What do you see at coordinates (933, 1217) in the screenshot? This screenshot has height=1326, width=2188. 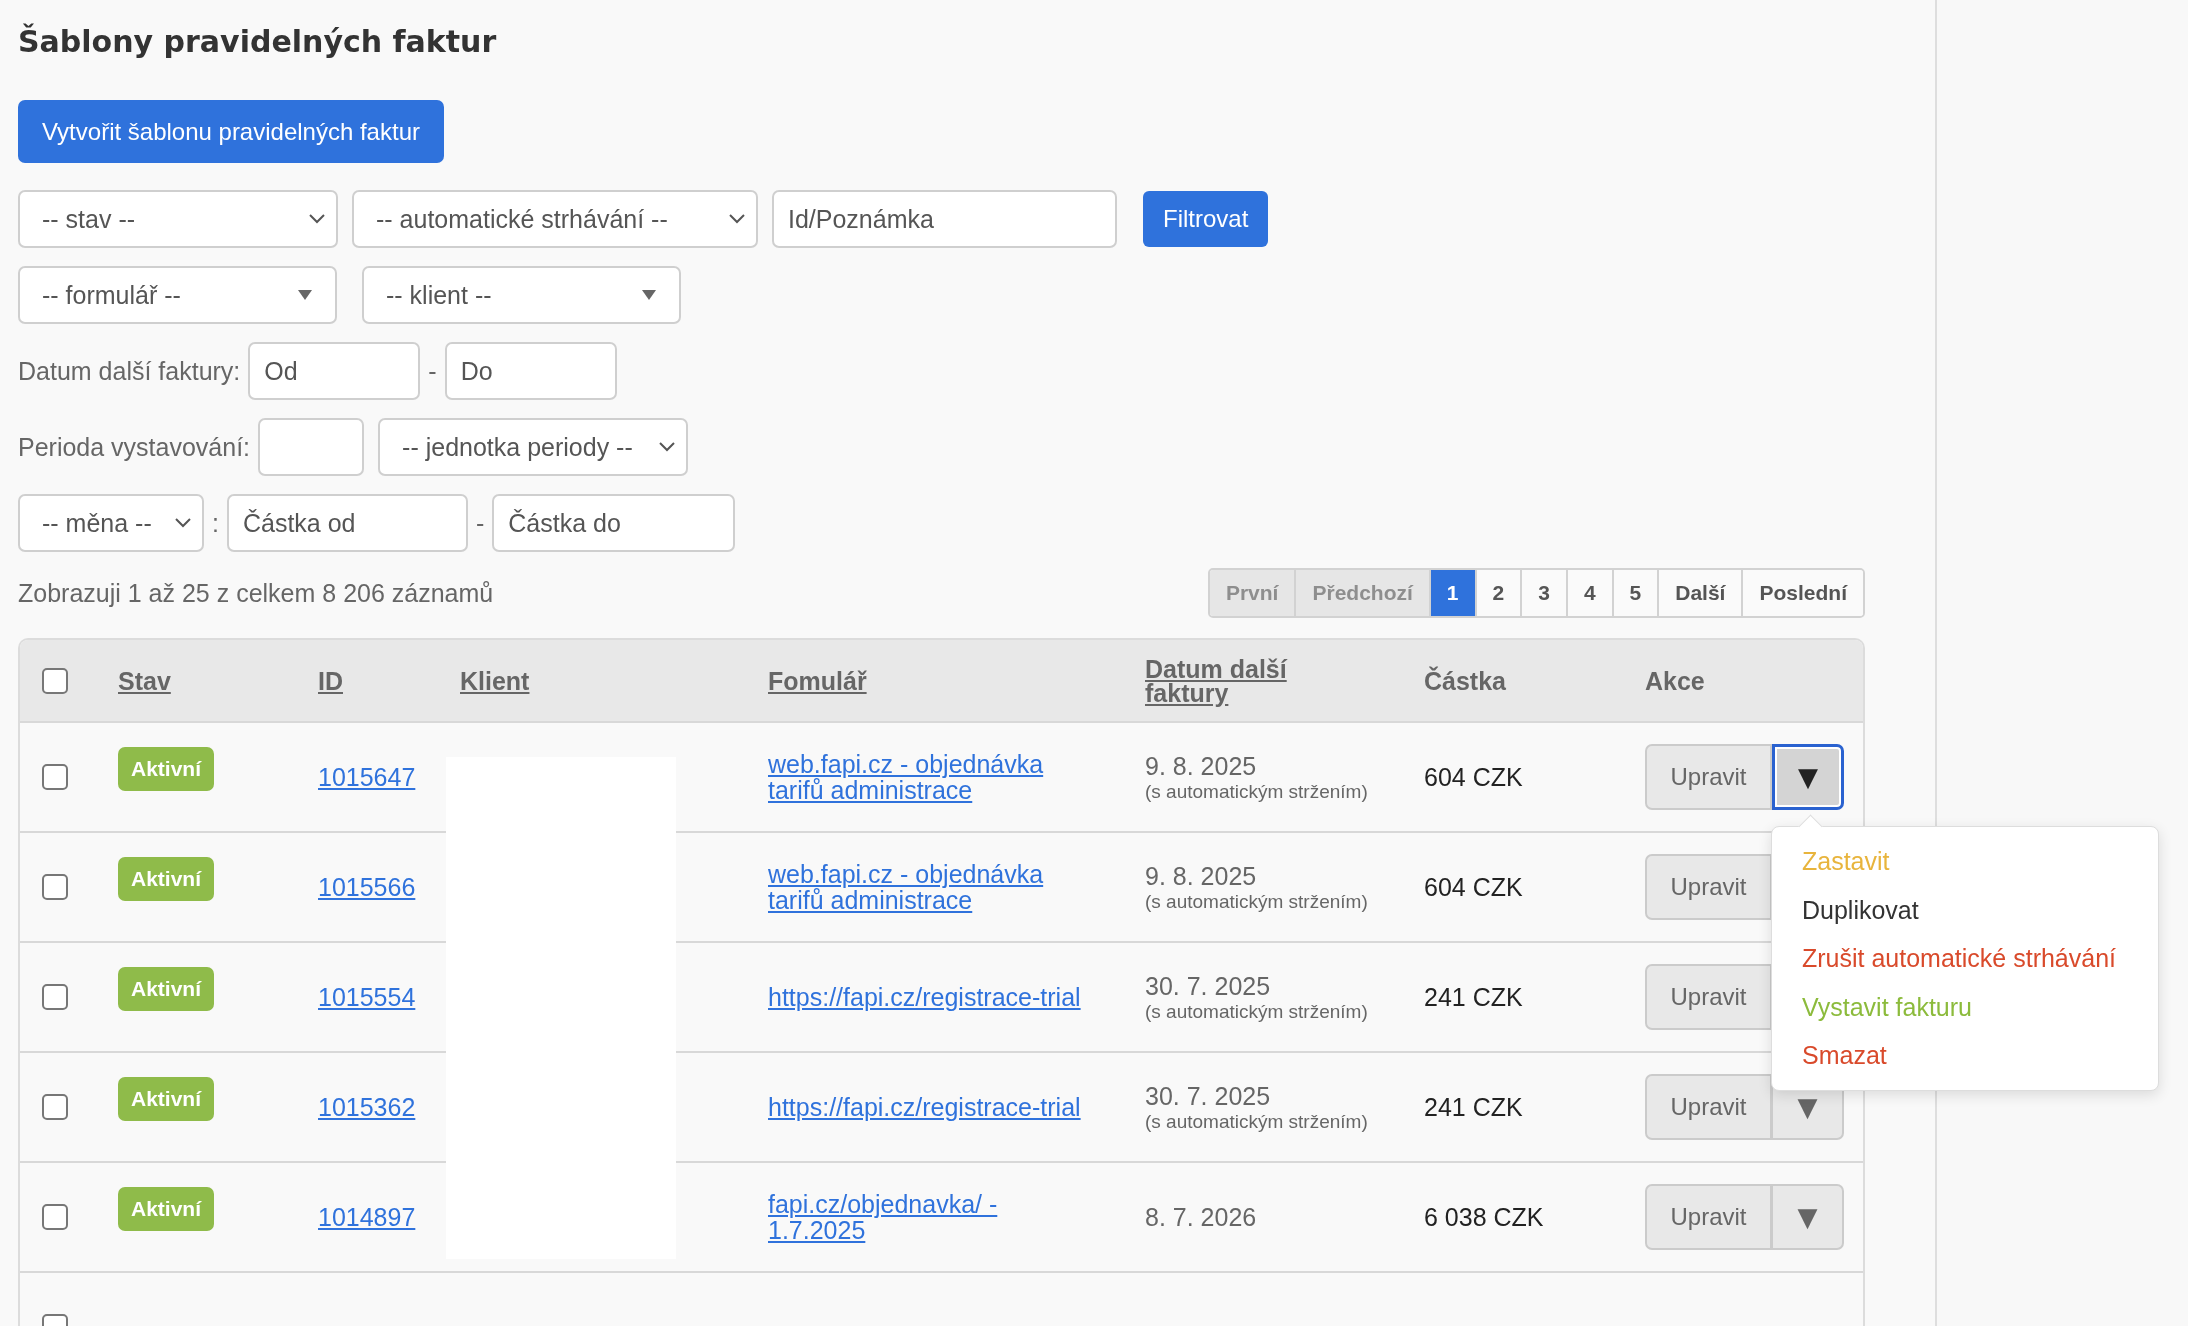 I see `form-link: fapi.cz/objednavka/ - 1.7.2025` at bounding box center [933, 1217].